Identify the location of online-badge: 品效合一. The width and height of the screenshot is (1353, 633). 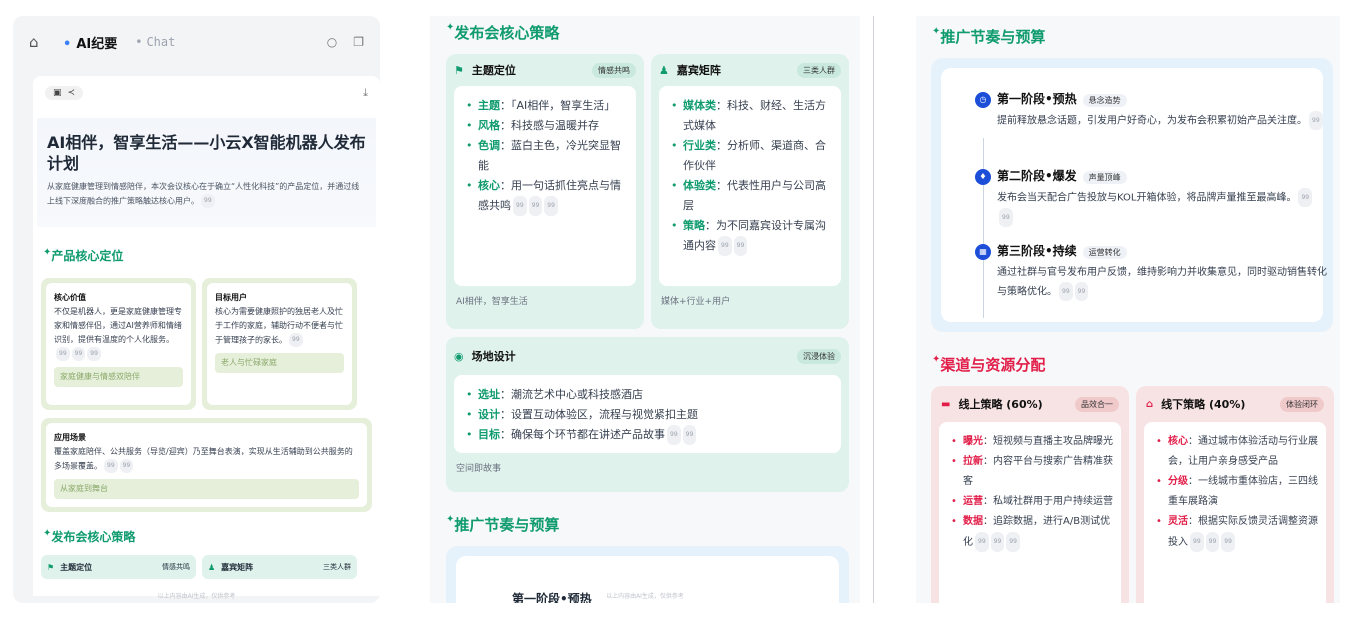
(1097, 404).